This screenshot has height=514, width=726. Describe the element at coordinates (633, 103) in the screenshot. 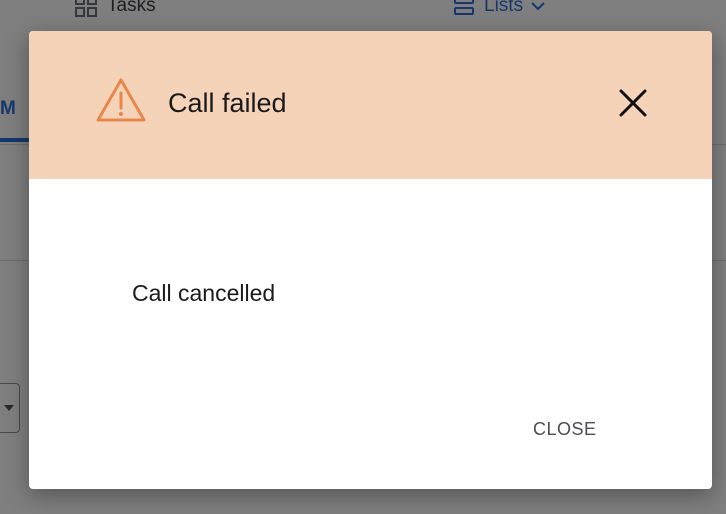

I see `close-icon` at that location.